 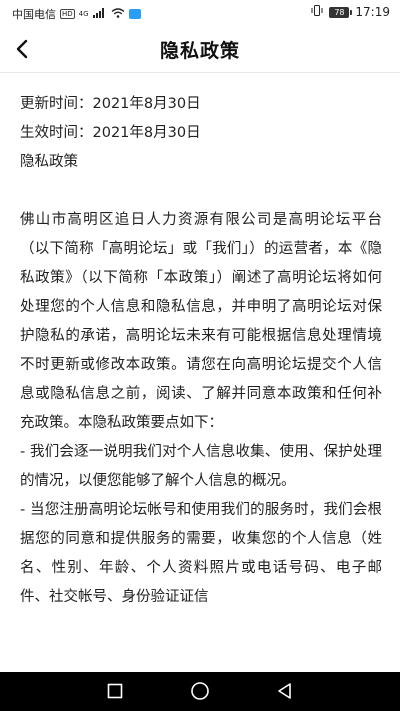 I want to click on recents-button, so click(x=115, y=691).